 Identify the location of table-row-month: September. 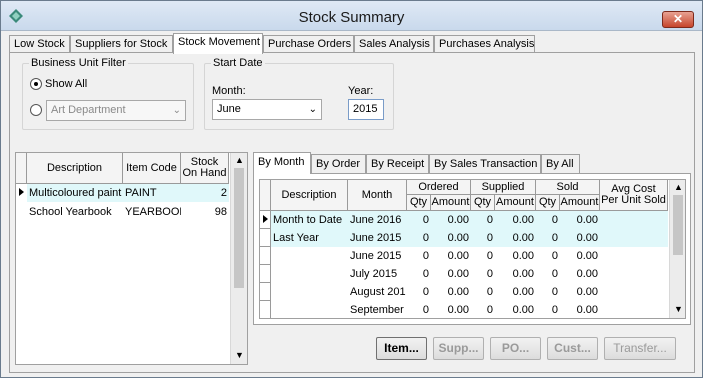
(377, 309).